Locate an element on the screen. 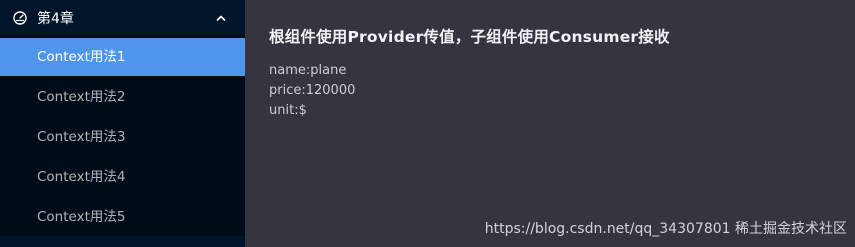  unit-line: unit:$ is located at coordinates (288, 110).